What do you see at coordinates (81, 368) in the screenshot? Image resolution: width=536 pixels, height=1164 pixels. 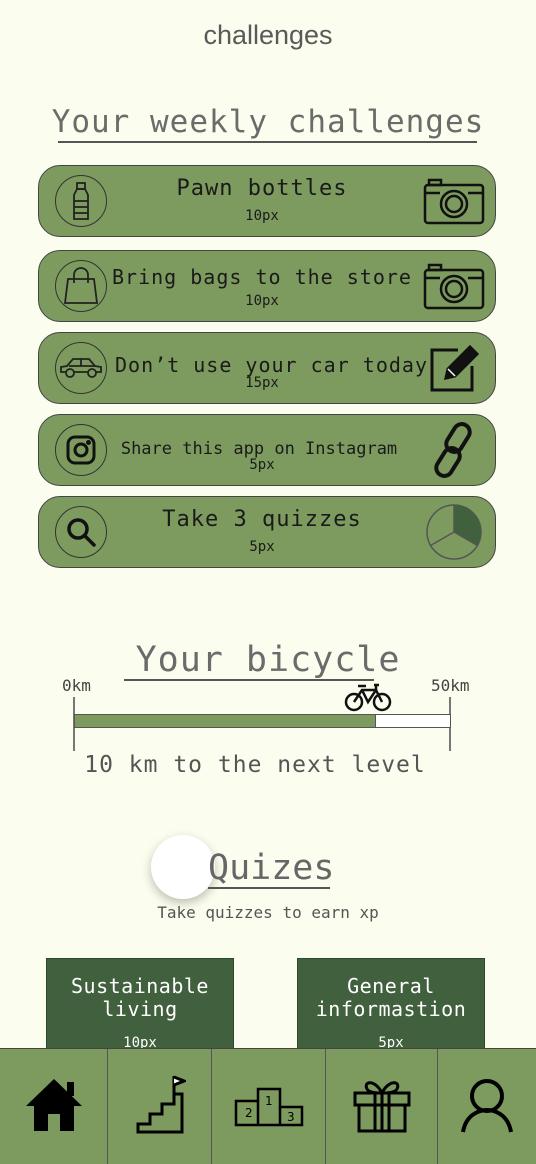 I see `car-icon` at bounding box center [81, 368].